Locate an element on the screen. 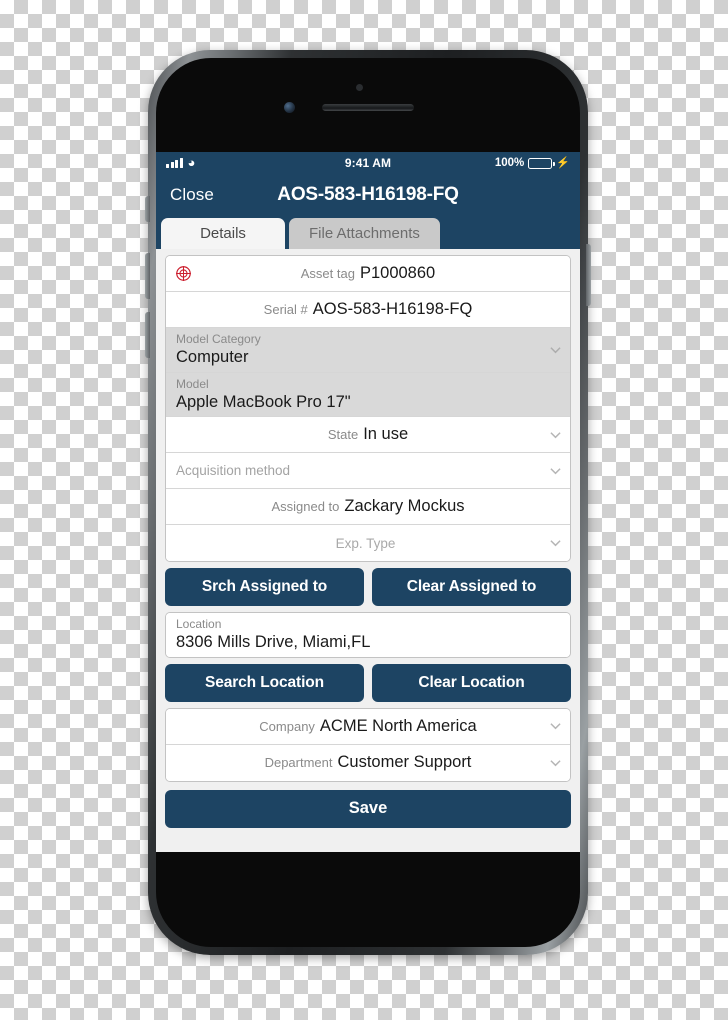 The width and height of the screenshot is (728, 1020). company-value: ACME North America is located at coordinates (398, 725).